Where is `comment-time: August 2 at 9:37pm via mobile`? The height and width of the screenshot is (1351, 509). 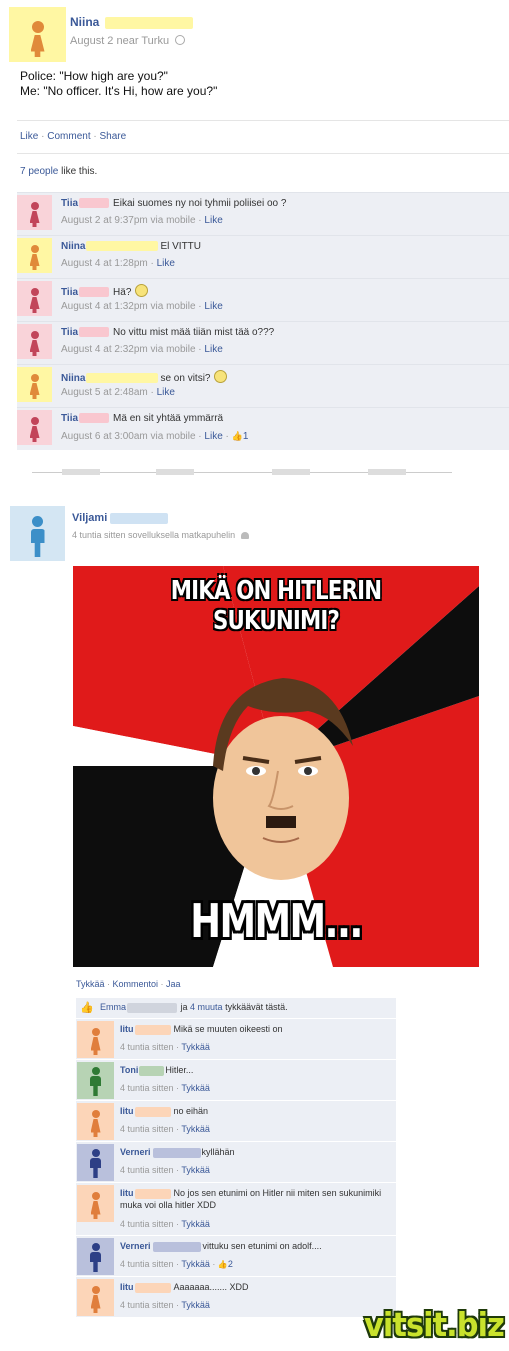 comment-time: August 2 at 9:37pm via mobile is located at coordinates (128, 220).